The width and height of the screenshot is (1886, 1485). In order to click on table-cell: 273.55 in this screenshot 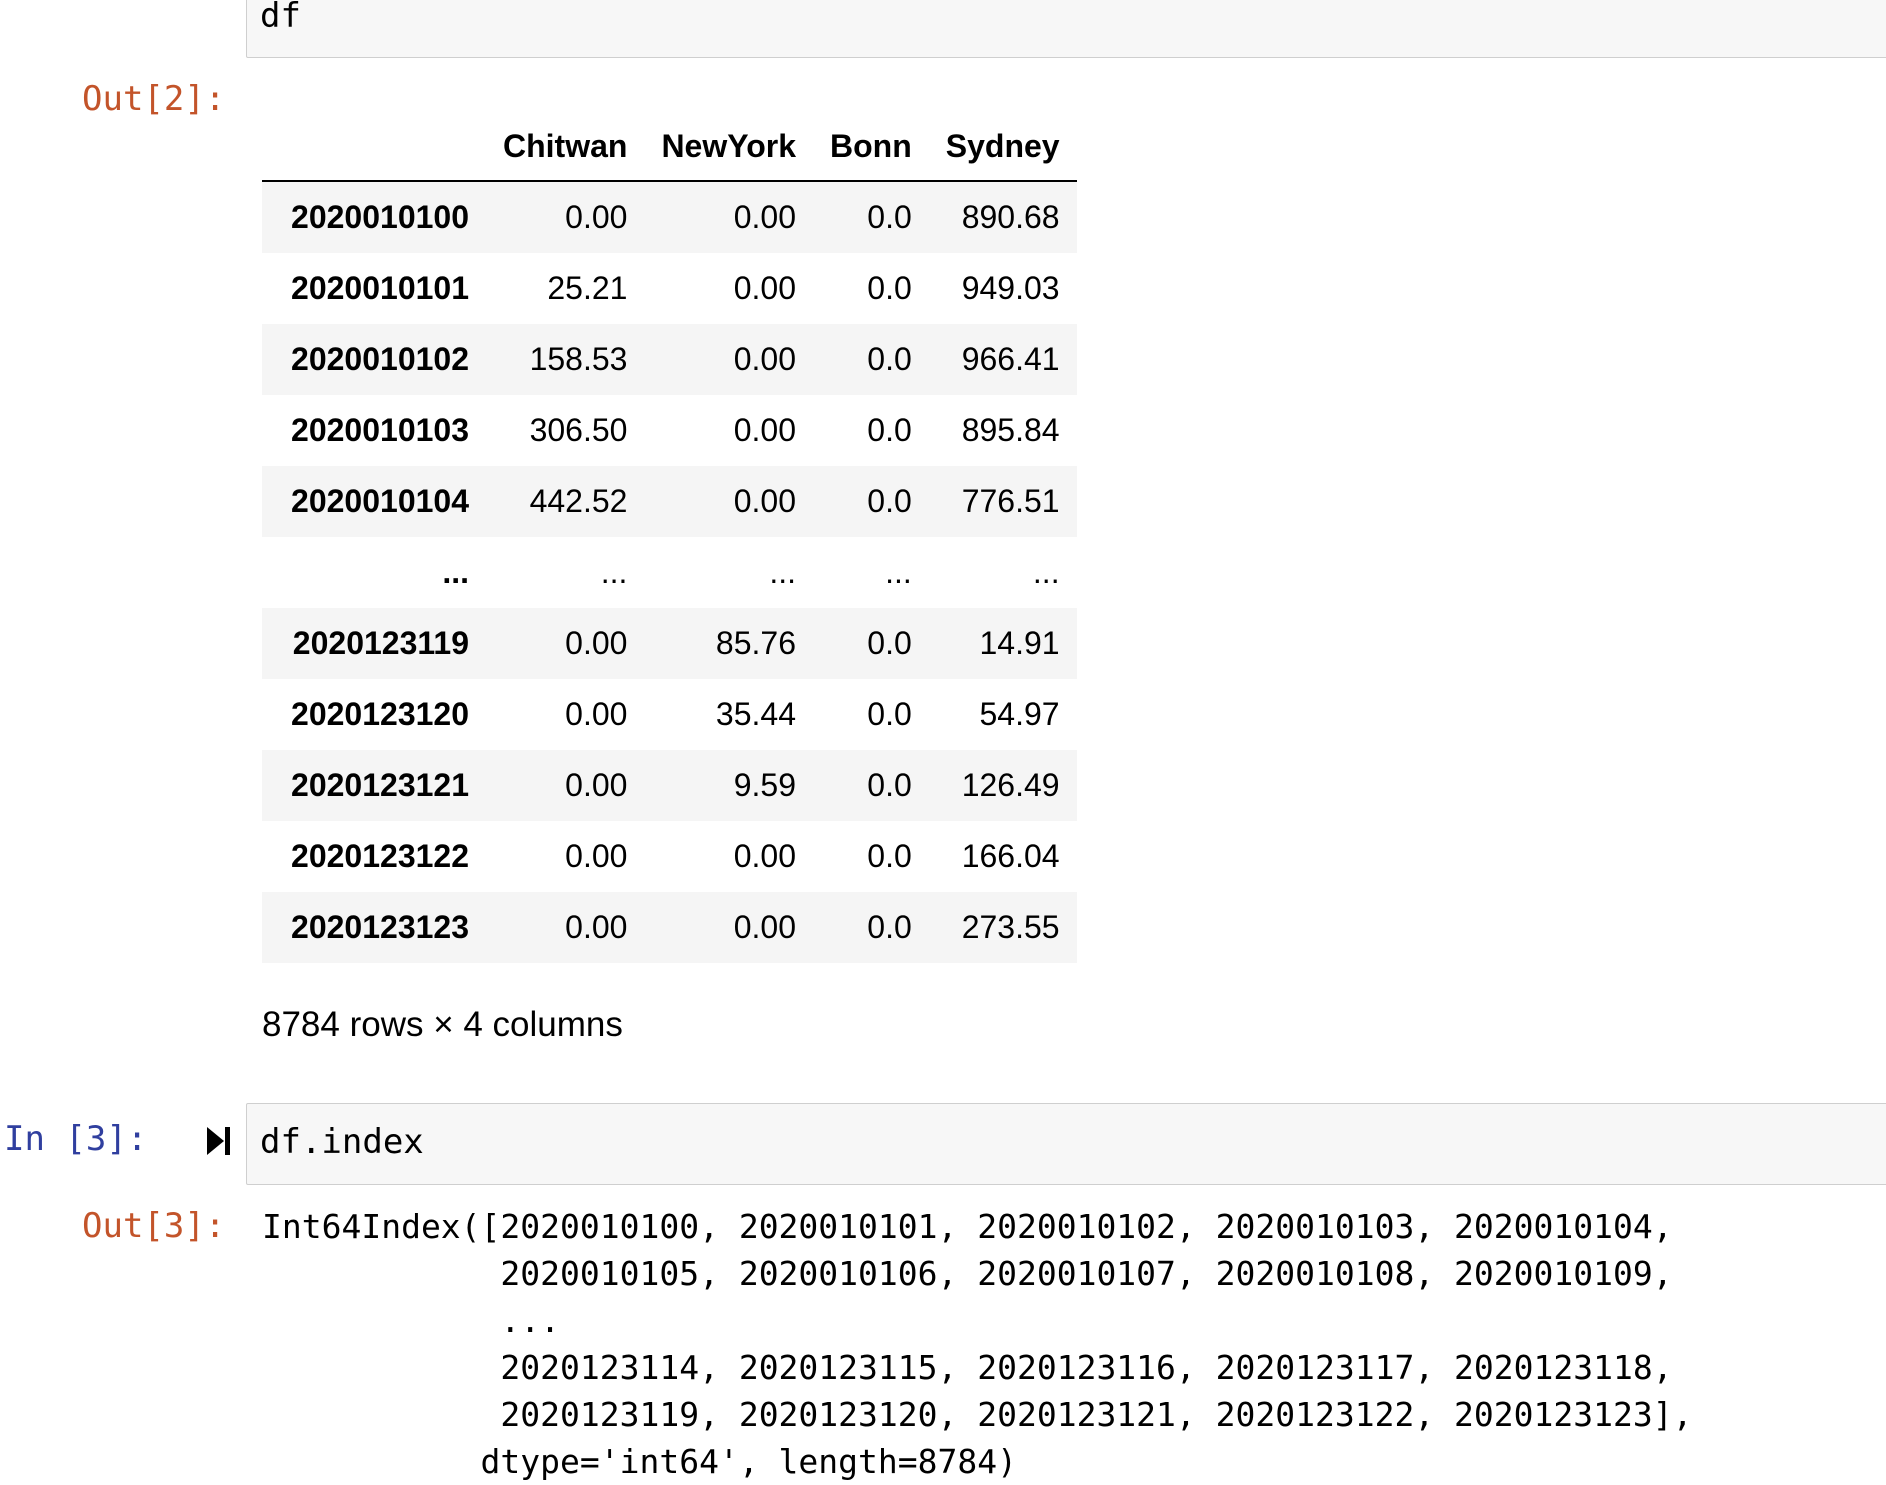, I will do `click(1010, 927)`.